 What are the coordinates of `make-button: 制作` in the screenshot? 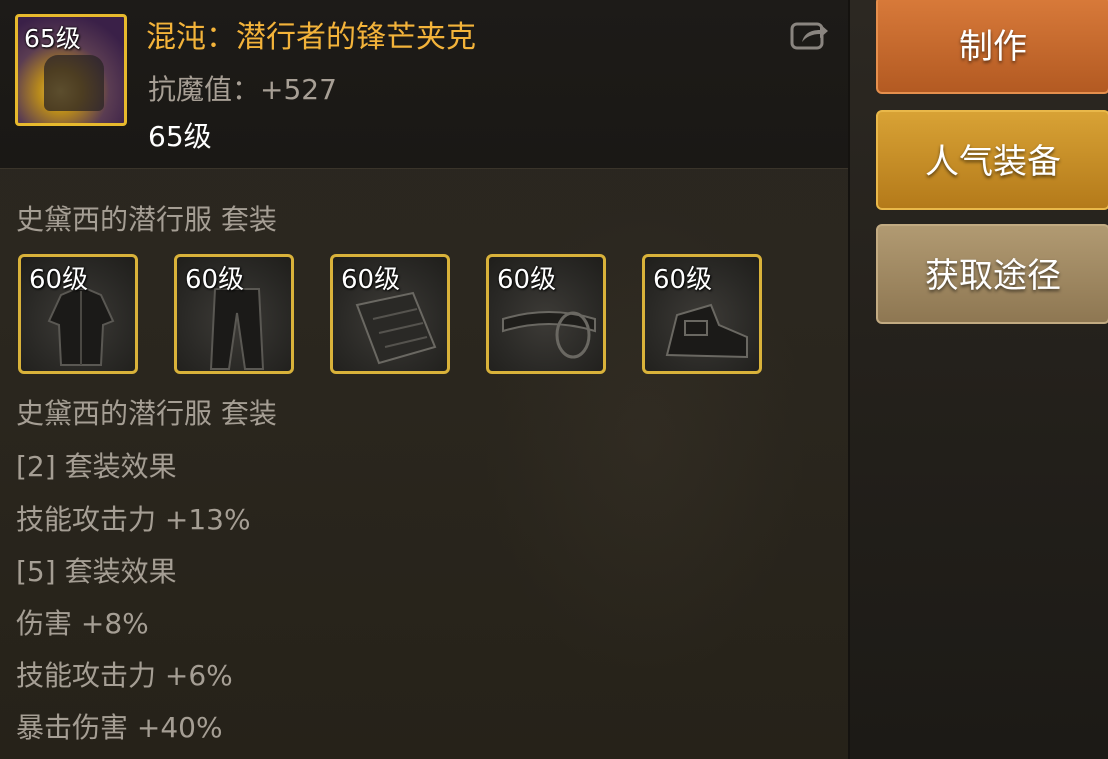 It's located at (992, 47).